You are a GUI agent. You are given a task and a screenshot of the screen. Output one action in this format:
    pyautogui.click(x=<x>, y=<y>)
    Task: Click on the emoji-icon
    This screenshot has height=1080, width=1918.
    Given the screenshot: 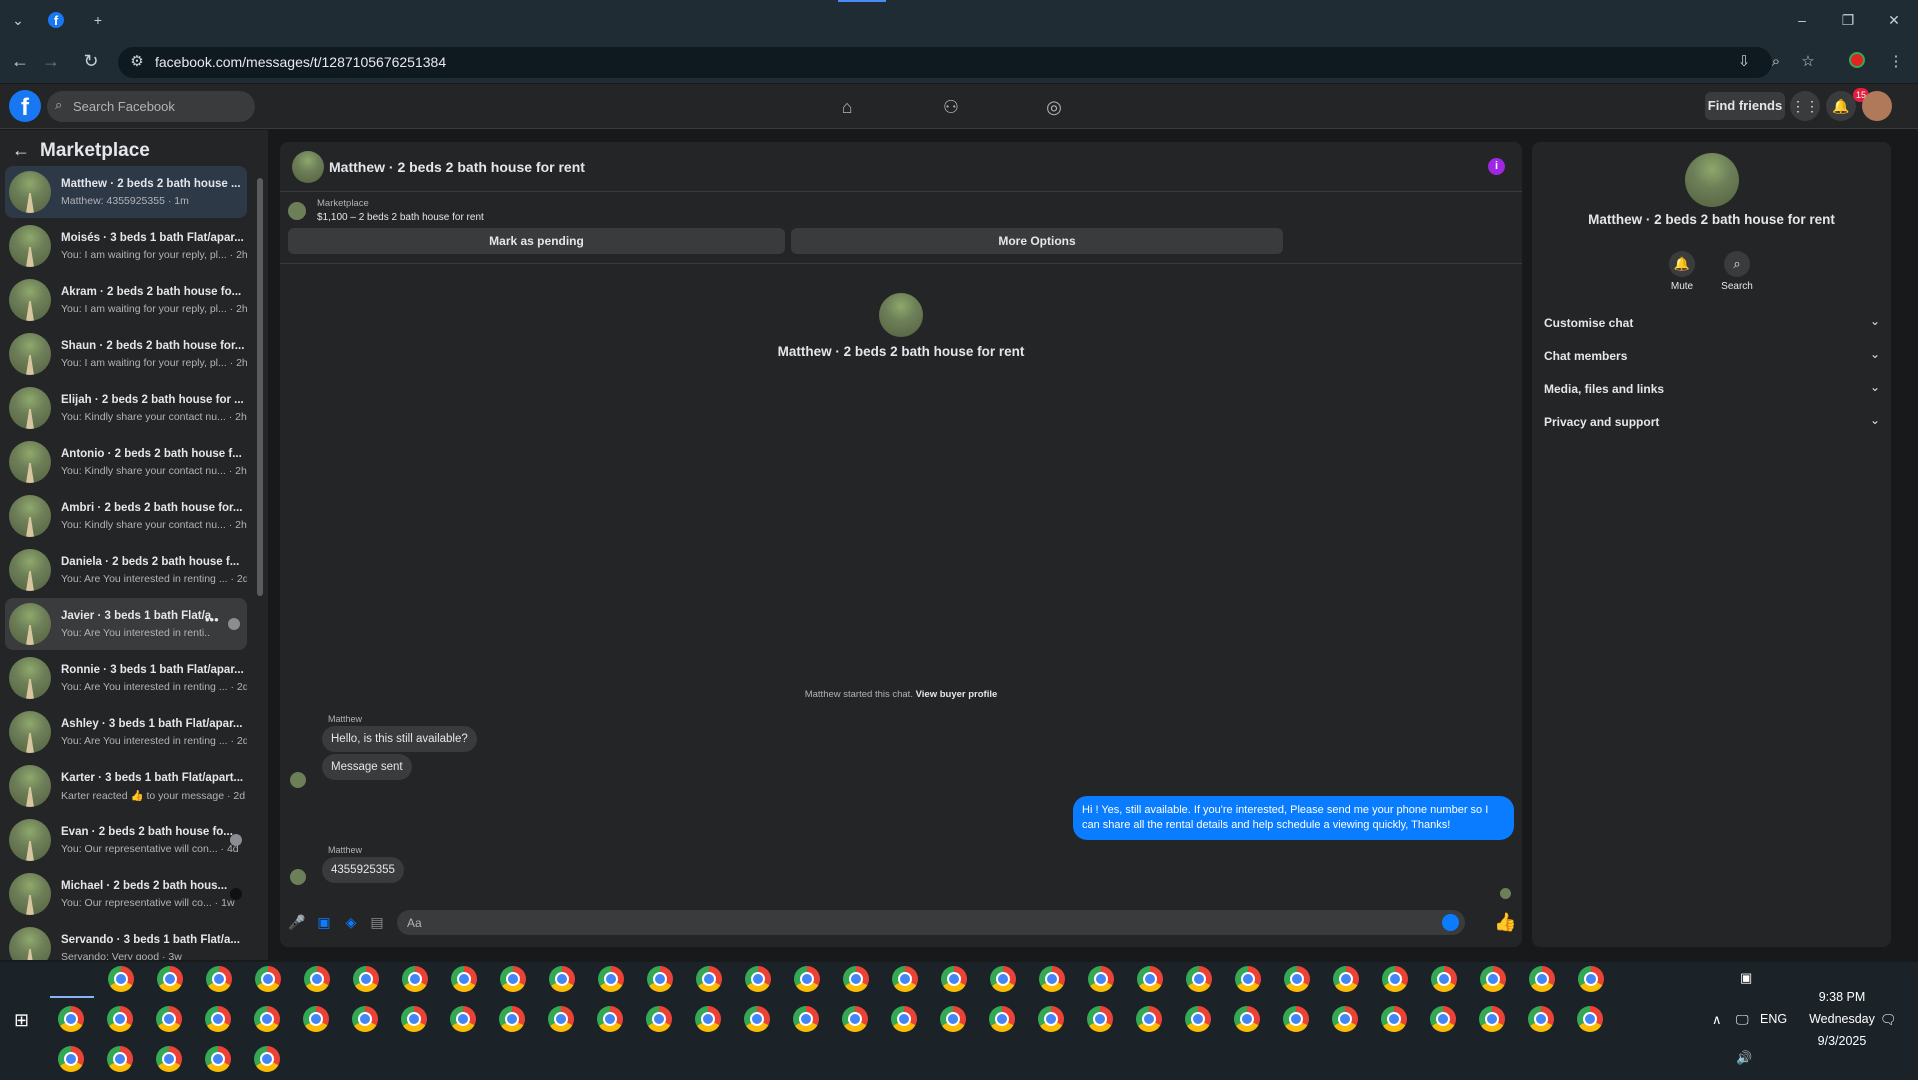 What is the action you would take?
    pyautogui.click(x=1450, y=922)
    